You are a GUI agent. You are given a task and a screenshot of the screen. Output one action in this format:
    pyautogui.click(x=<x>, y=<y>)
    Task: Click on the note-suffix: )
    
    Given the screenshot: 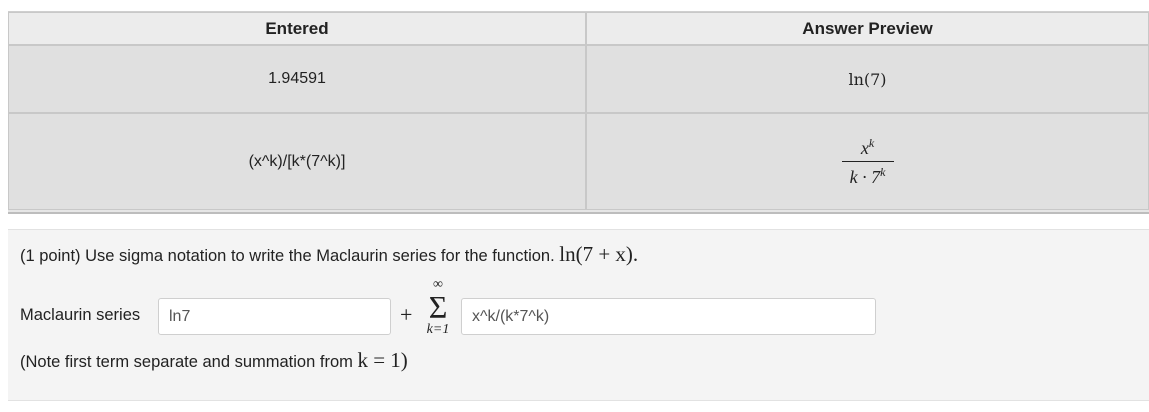 What is the action you would take?
    pyautogui.click(x=404, y=360)
    